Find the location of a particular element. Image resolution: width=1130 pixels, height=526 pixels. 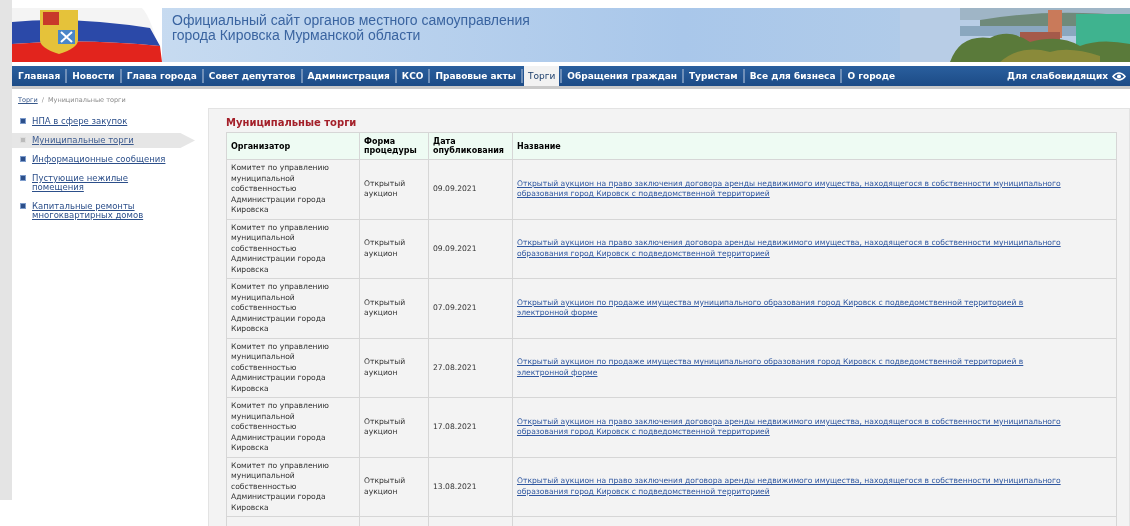

sidebar-item: Пустующие нежилые помещения is located at coordinates (103, 183).